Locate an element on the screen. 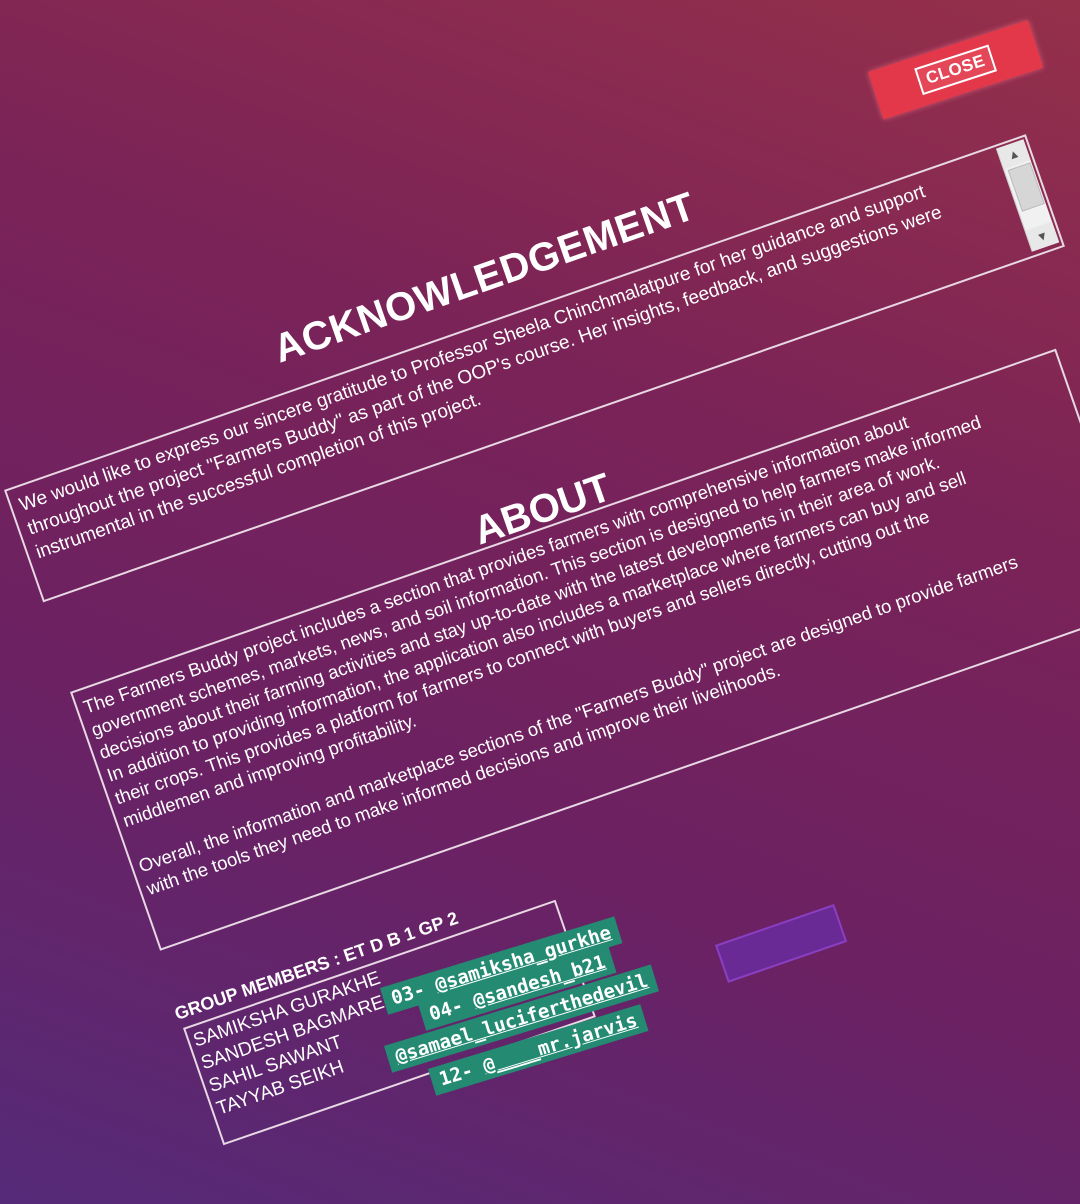  disabled-button is located at coordinates (781, 943).